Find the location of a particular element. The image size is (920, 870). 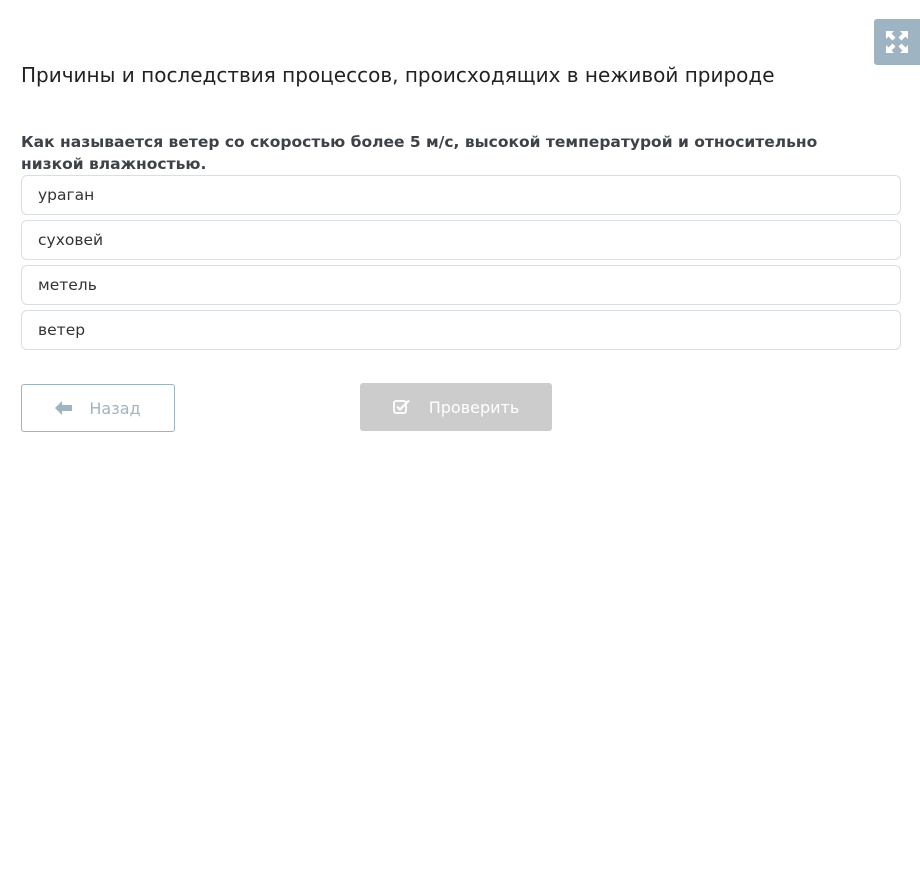

back-button-label: Назад is located at coordinates (115, 408).